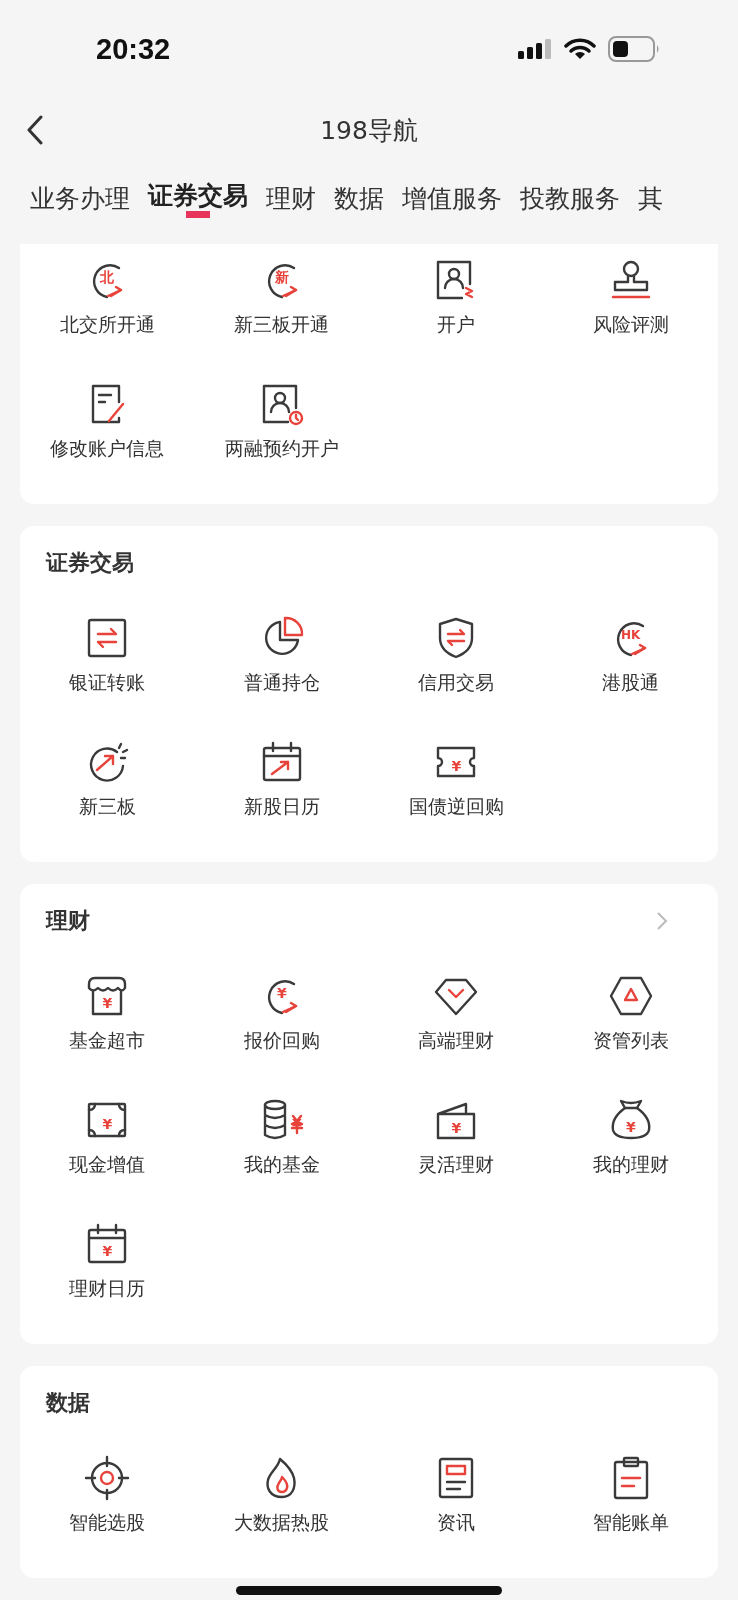 The image size is (738, 1600). What do you see at coordinates (456, 297) in the screenshot?
I see `menu-item: 开户` at bounding box center [456, 297].